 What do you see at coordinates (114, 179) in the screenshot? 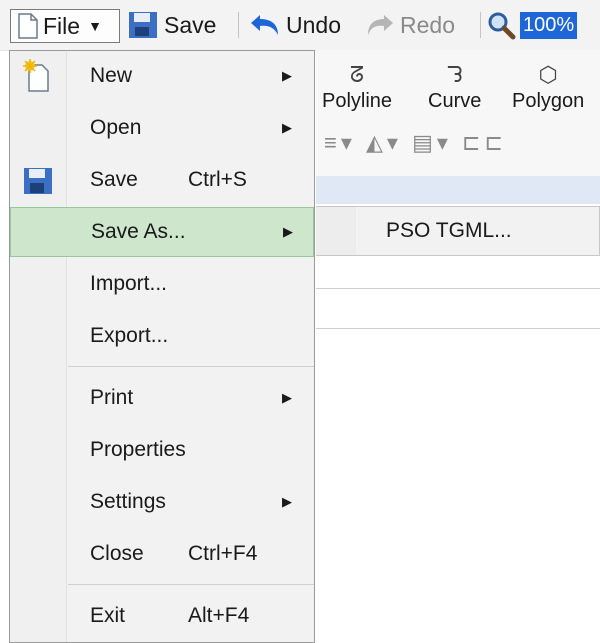
I see `menu-item-label: Save` at bounding box center [114, 179].